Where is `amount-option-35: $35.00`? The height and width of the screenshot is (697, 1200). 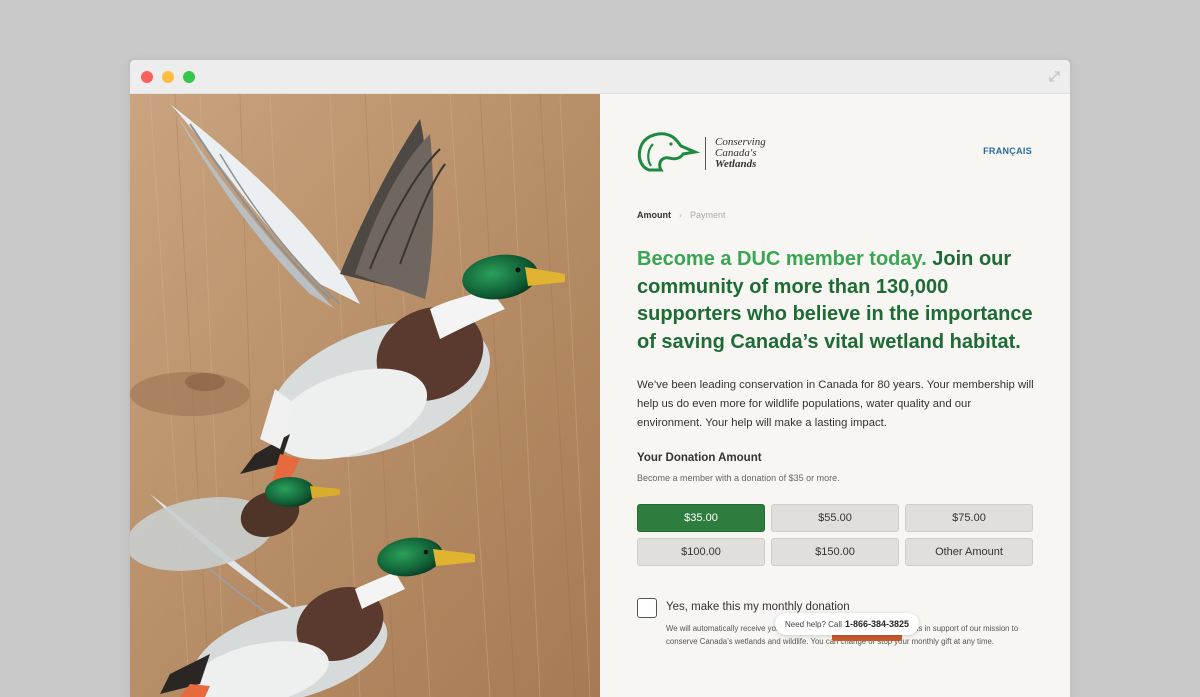 amount-option-35: $35.00 is located at coordinates (701, 518).